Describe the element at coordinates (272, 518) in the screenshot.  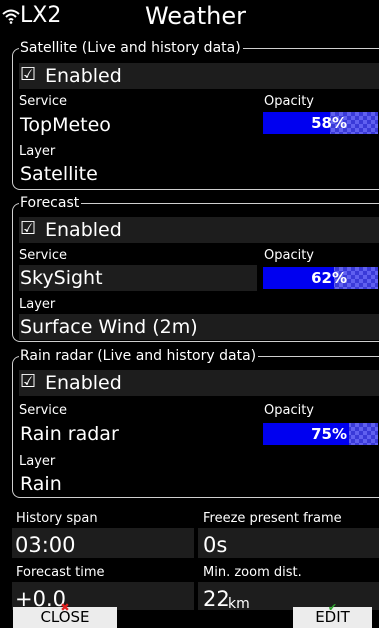
I see `freeze-frame-label: Freeze present frame` at that location.